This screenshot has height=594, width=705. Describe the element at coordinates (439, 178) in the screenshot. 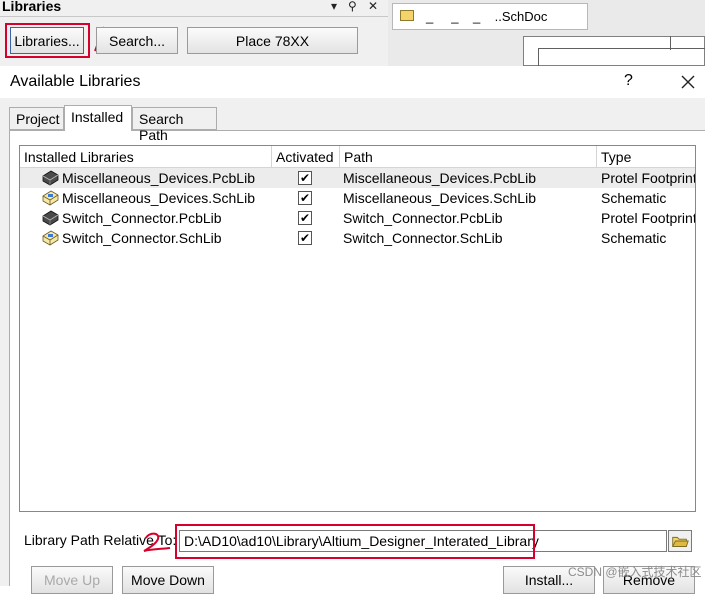

I see `library-path: Miscellaneous_Devices.PcbLib` at that location.